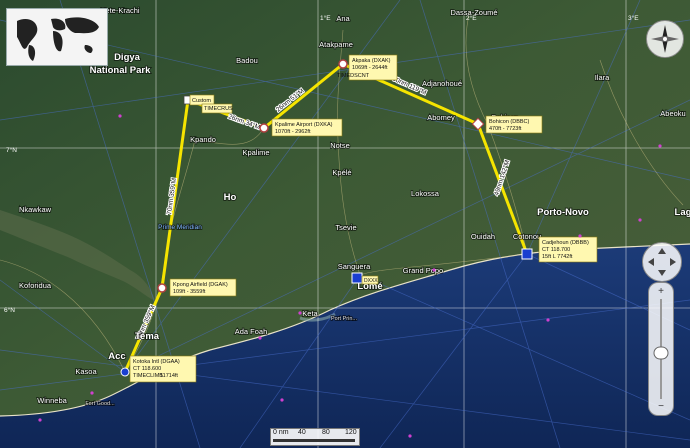 The width and height of the screenshot is (690, 448). I want to click on pan-arrows-icon, so click(662, 262).